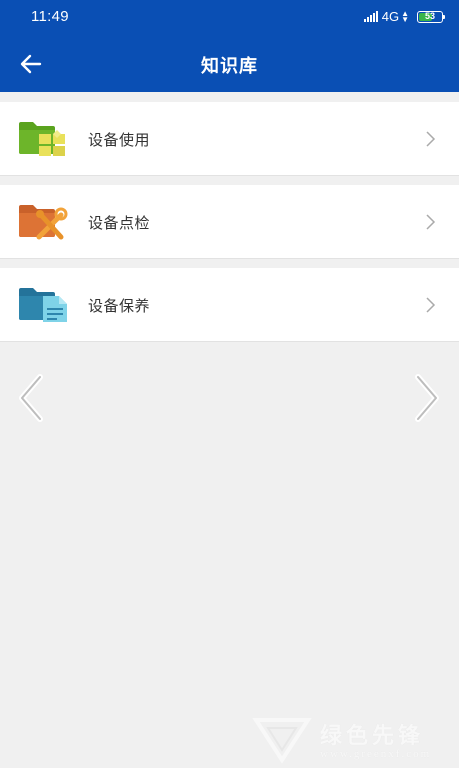  Describe the element at coordinates (43, 222) in the screenshot. I see `folder-tools-icon` at that location.